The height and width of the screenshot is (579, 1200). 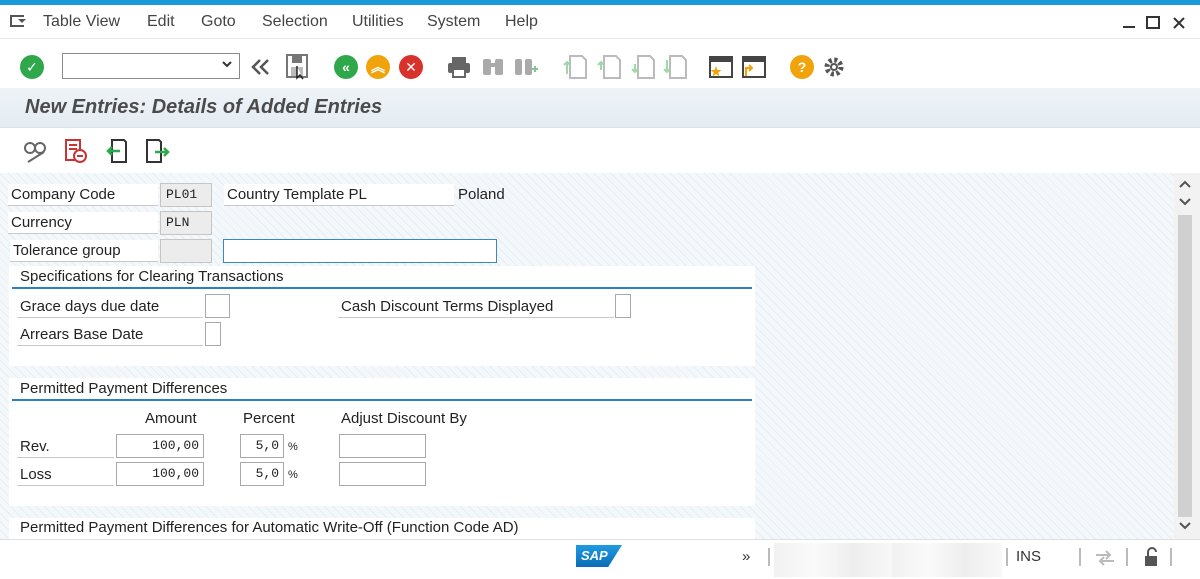 What do you see at coordinates (76, 151) in the screenshot?
I see `delete-icon` at bounding box center [76, 151].